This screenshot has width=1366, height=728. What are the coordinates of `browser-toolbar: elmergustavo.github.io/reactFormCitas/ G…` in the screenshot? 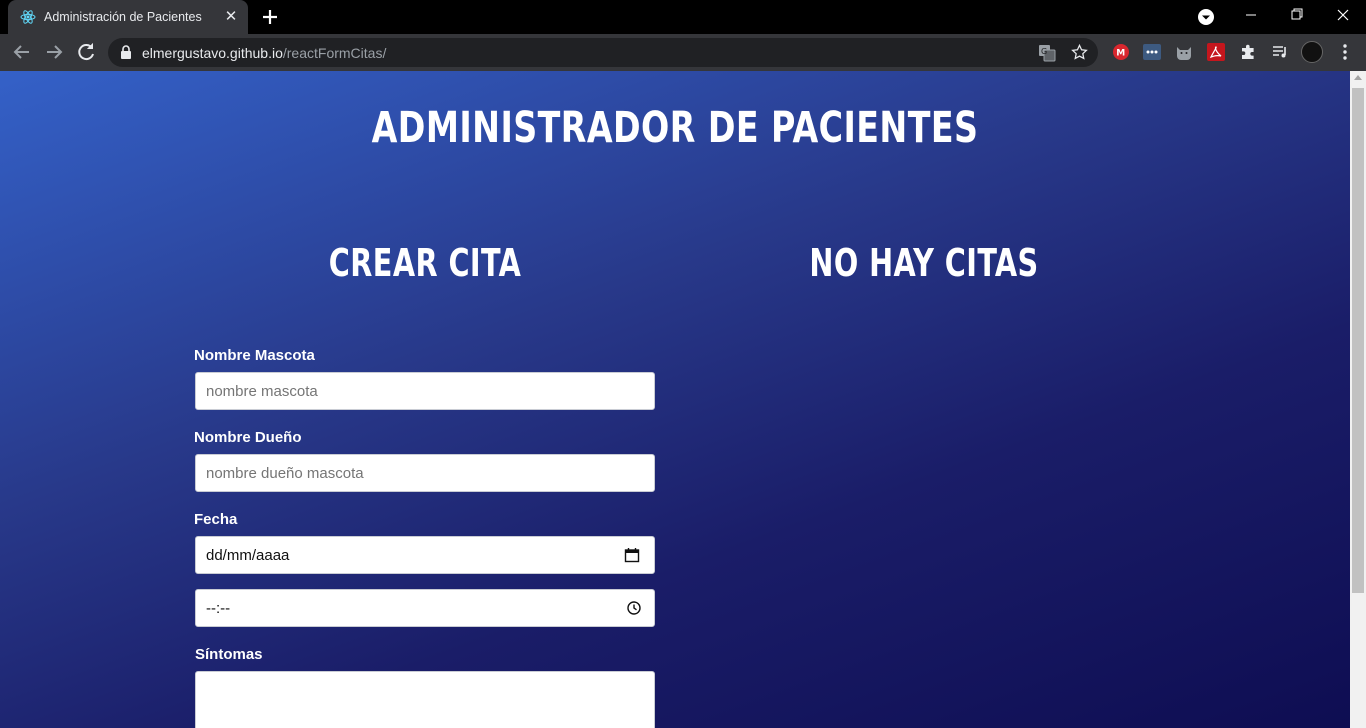 It's located at (683, 52).